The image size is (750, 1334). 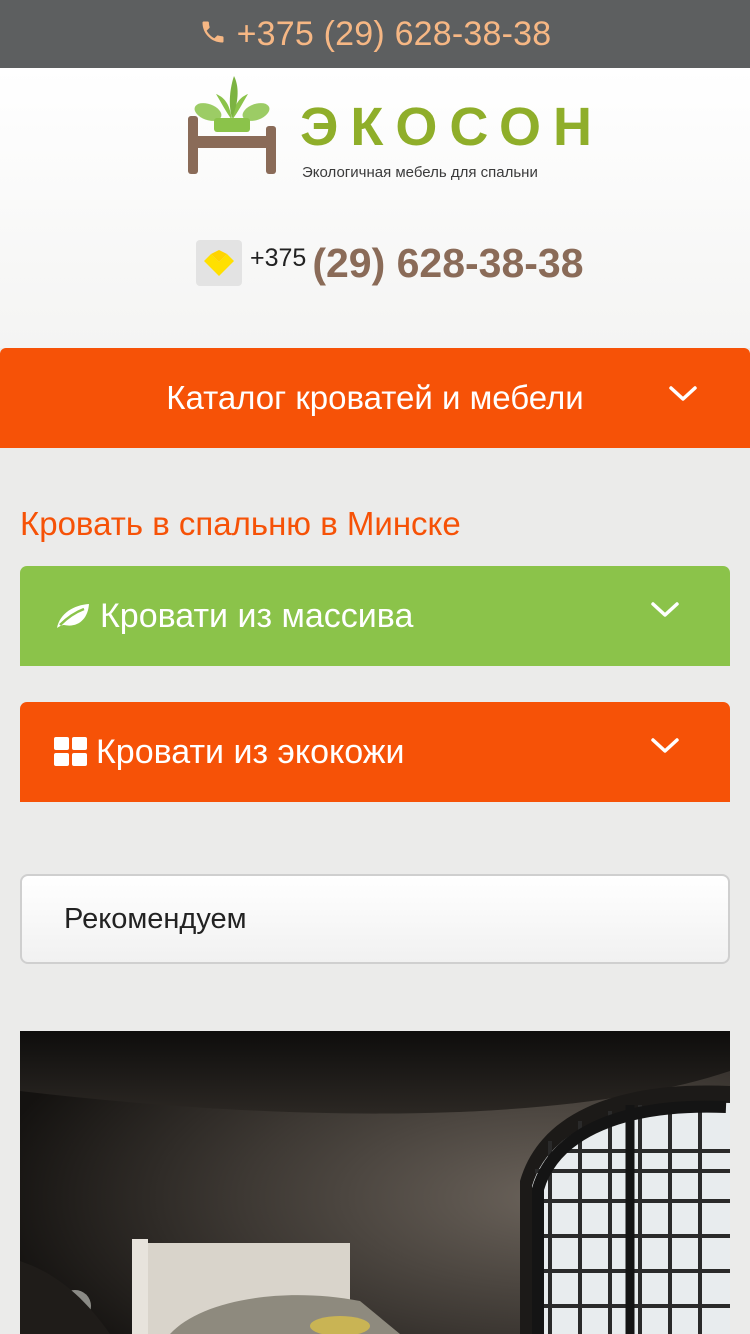 I want to click on phone-icon, so click(x=213, y=32).